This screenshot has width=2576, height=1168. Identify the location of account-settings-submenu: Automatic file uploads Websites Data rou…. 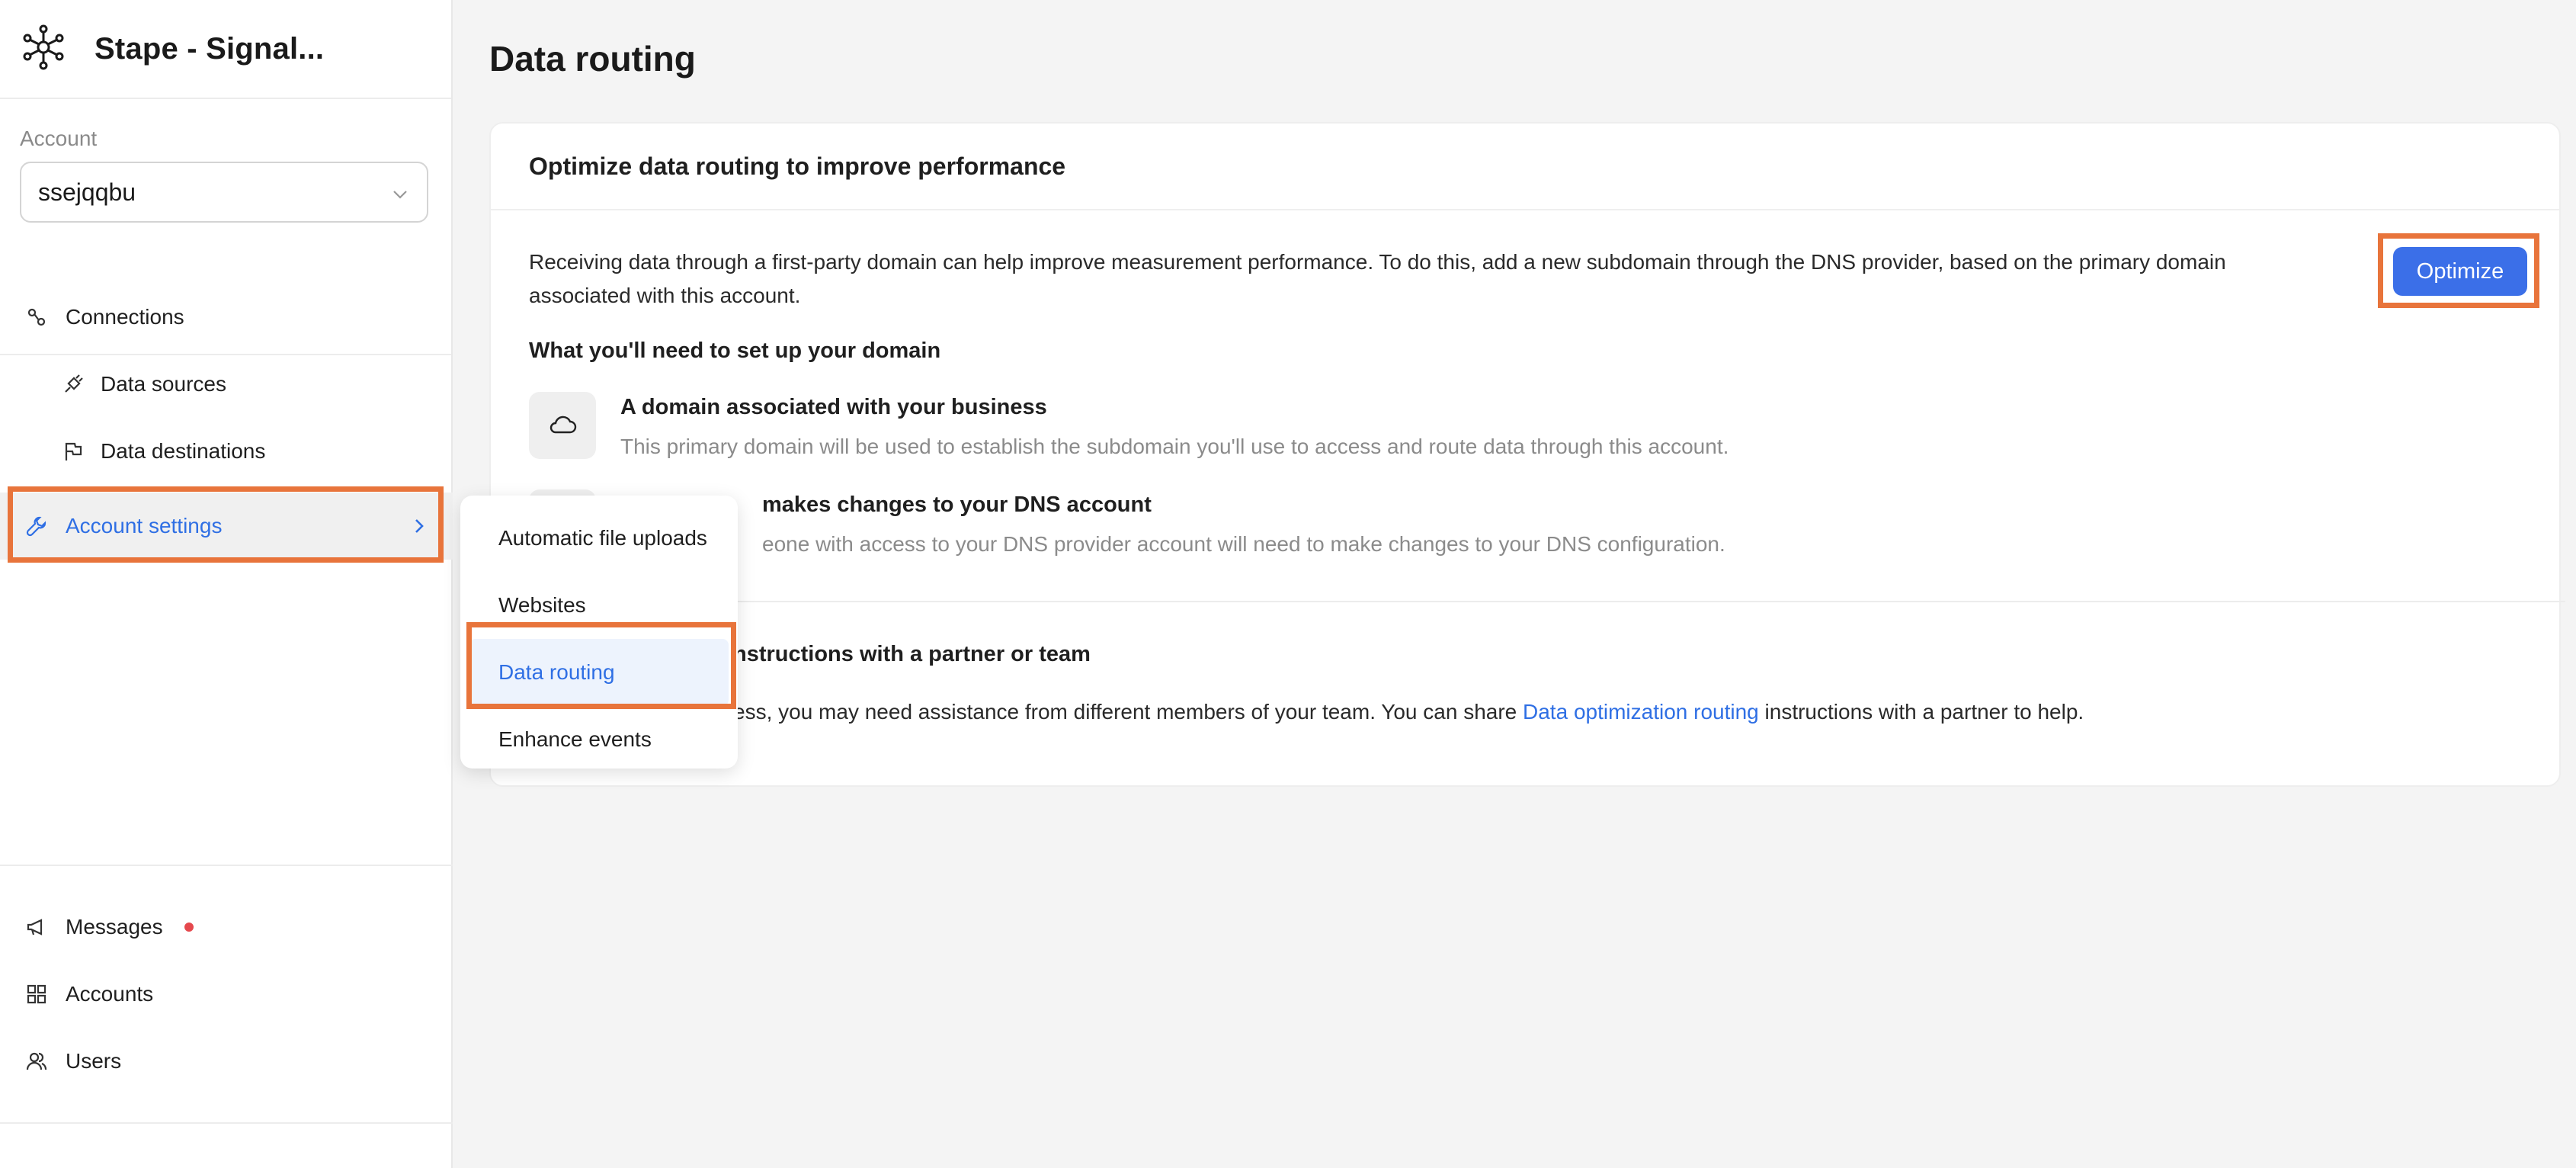
(599, 632).